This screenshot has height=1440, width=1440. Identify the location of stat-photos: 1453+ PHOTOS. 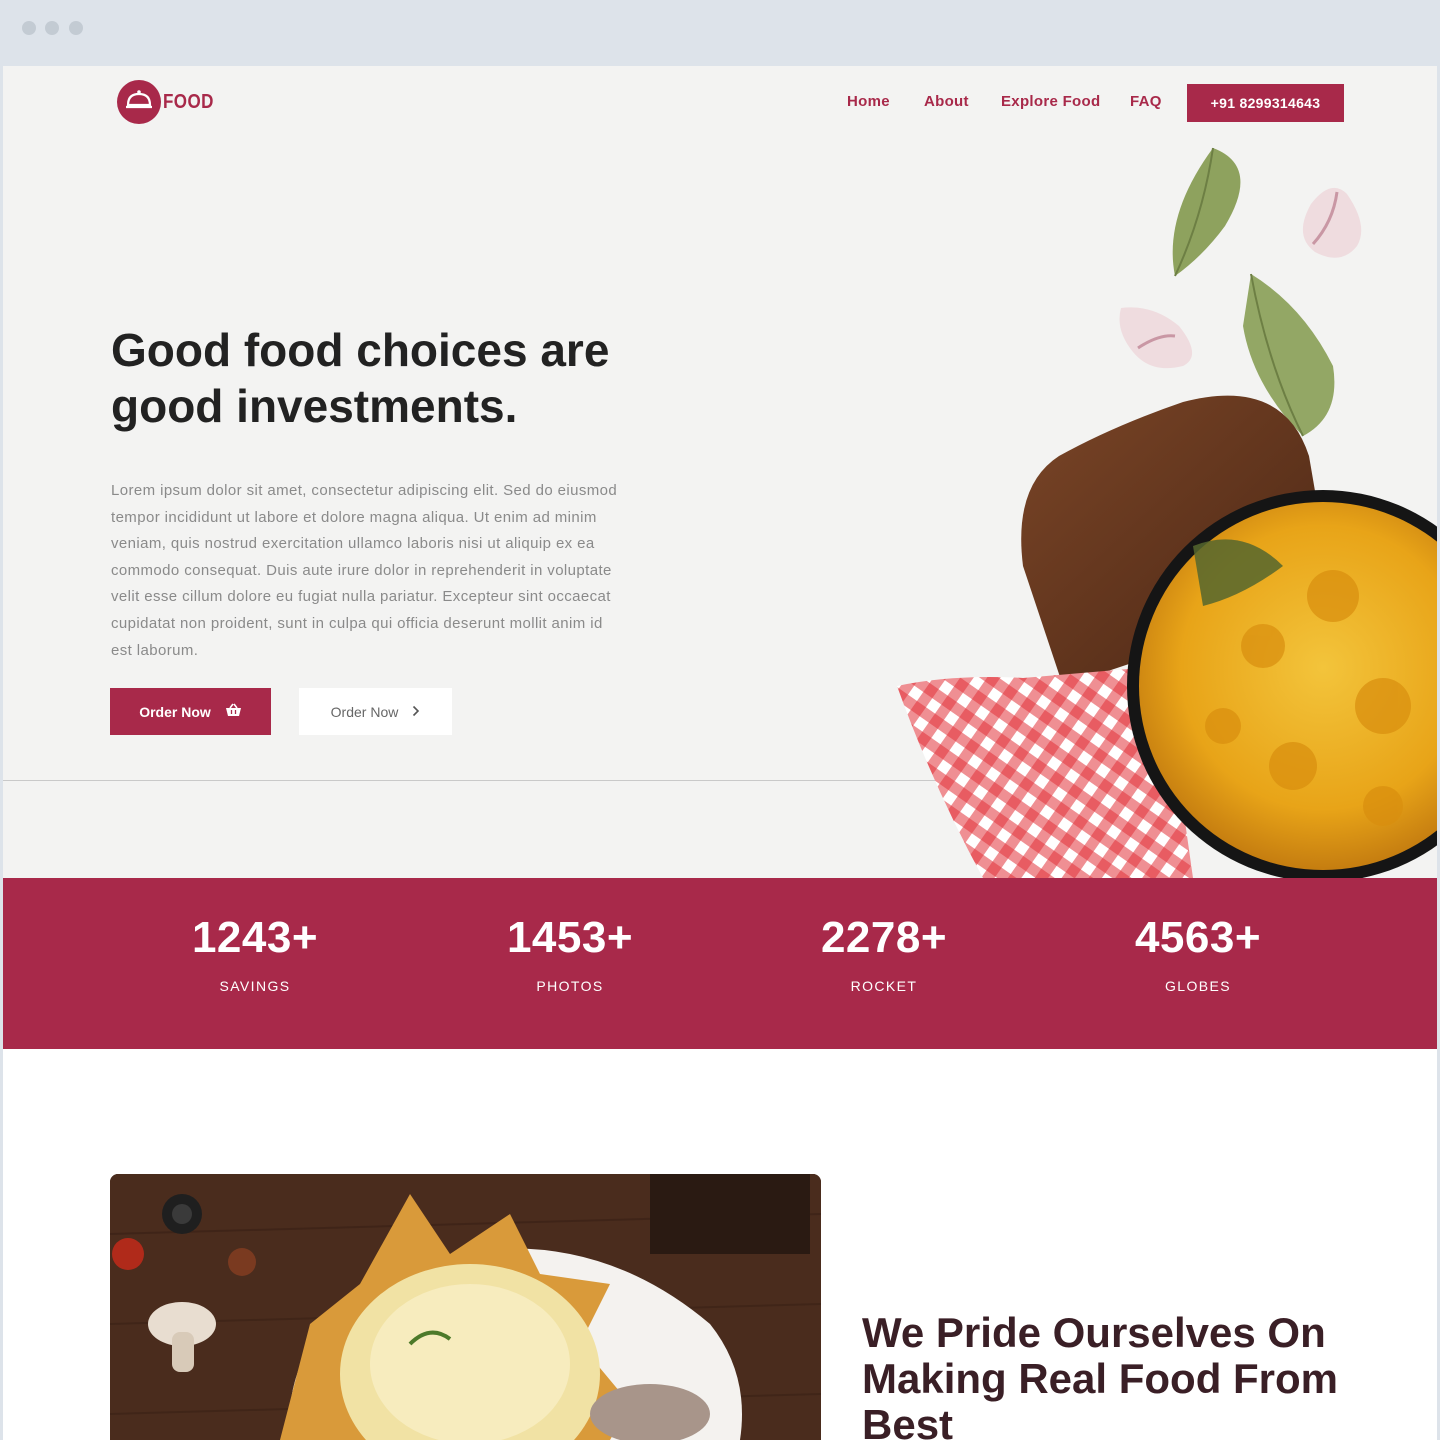
(570, 953).